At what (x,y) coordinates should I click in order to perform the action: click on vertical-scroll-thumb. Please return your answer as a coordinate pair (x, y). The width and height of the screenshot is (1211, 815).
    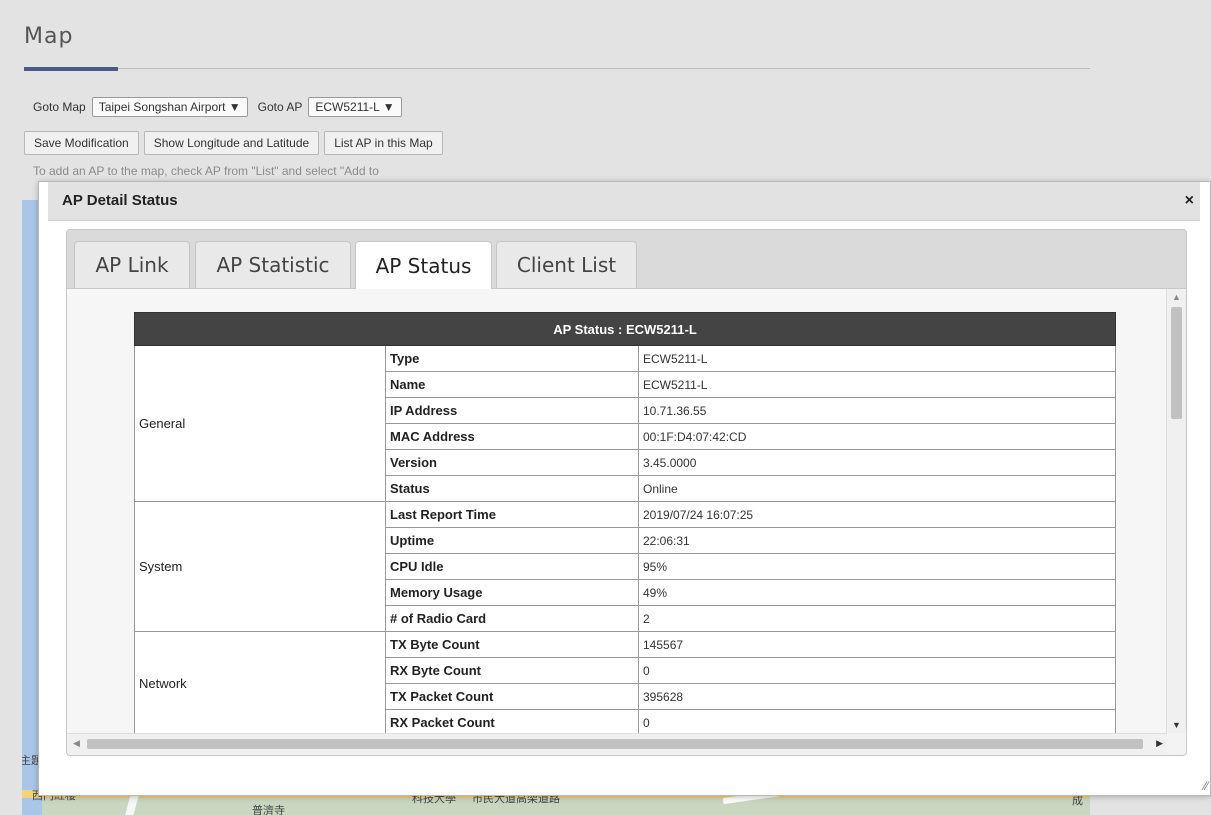
    Looking at the image, I should click on (1176, 363).